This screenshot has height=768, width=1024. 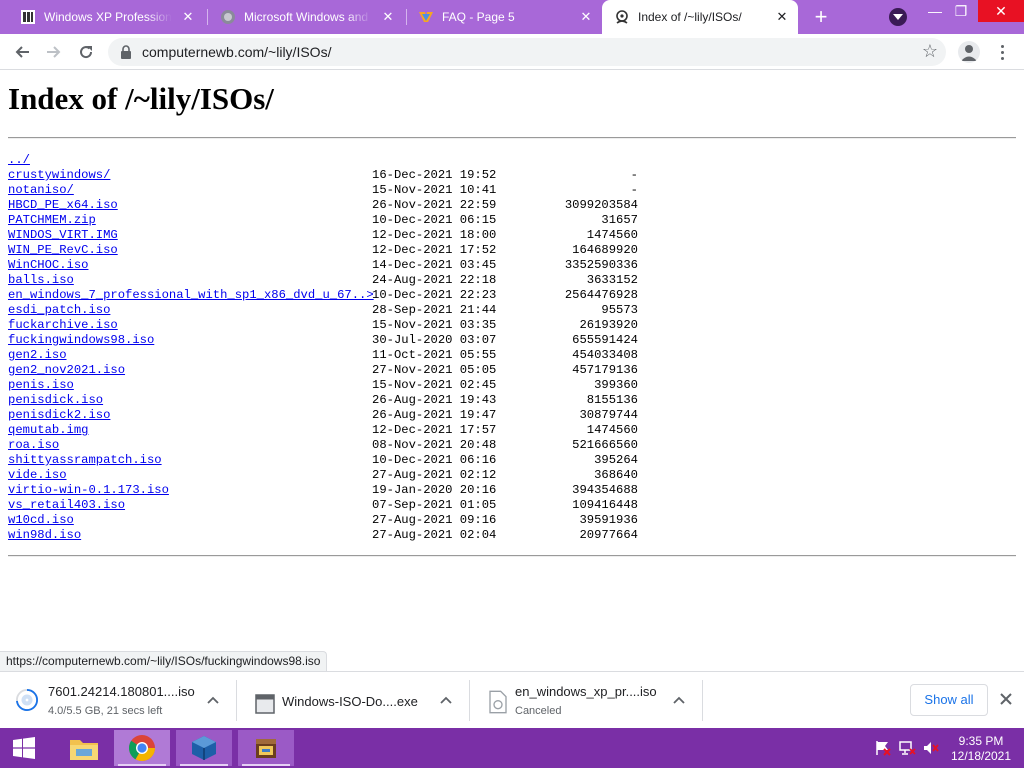 What do you see at coordinates (44, 535) in the screenshot?
I see `file-link: win98d.iso` at bounding box center [44, 535].